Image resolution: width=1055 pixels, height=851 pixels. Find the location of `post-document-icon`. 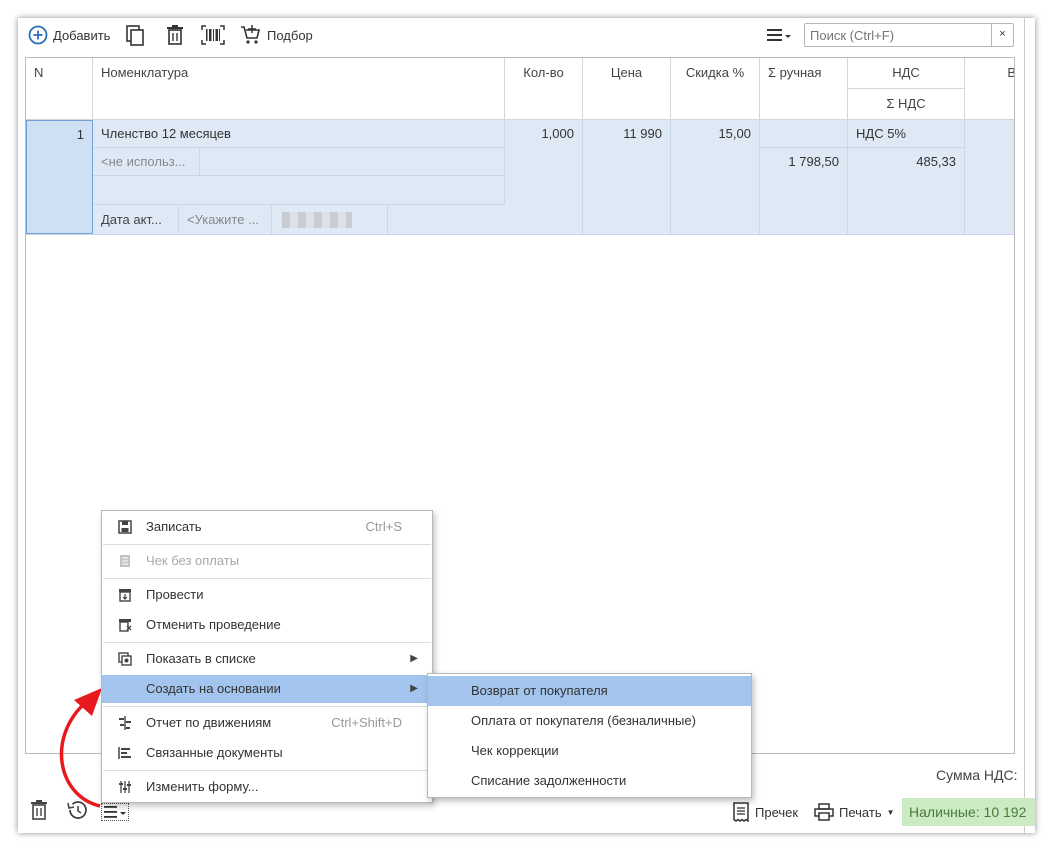

post-document-icon is located at coordinates (125, 595).